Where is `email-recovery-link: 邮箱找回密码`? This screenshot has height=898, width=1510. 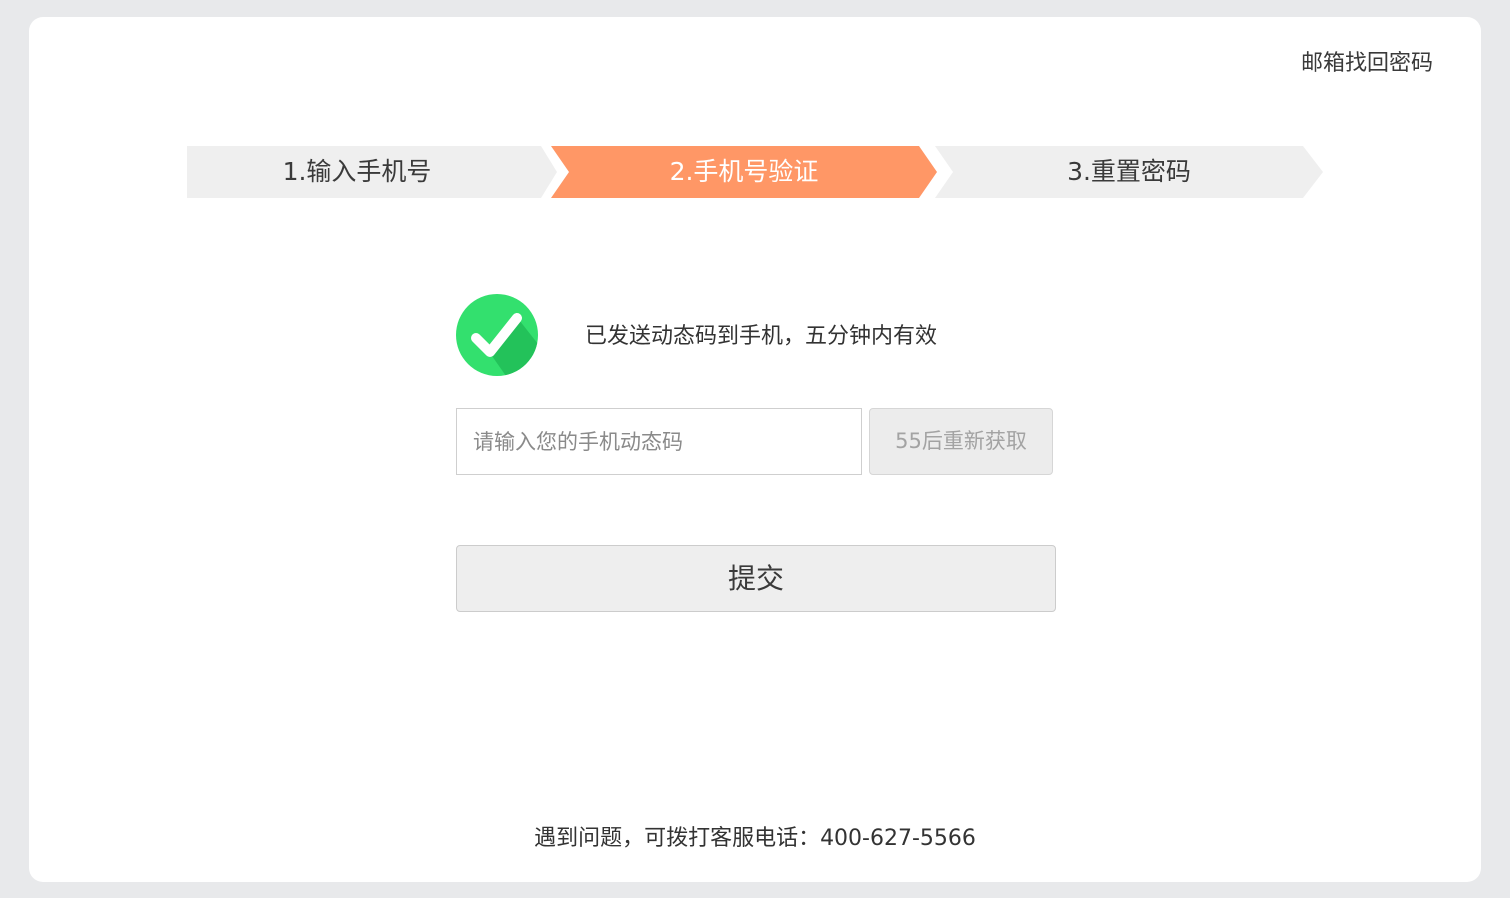
email-recovery-link: 邮箱找回密码 is located at coordinates (1367, 61).